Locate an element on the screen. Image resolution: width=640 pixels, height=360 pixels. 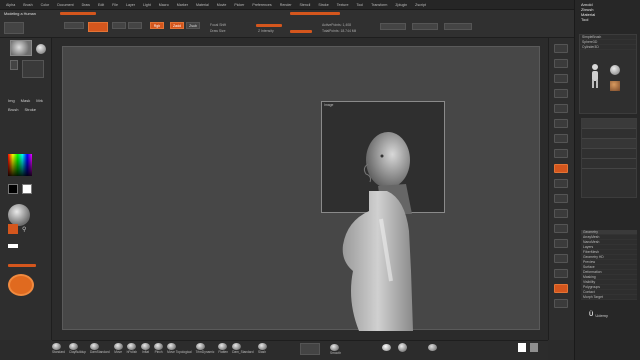
transp-button is located at coordinates (561, 273).